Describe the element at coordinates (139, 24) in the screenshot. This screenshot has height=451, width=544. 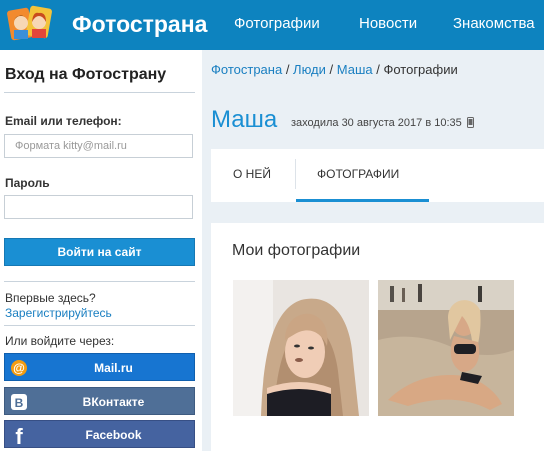
I see `brand-logo-text: Фотострана` at that location.